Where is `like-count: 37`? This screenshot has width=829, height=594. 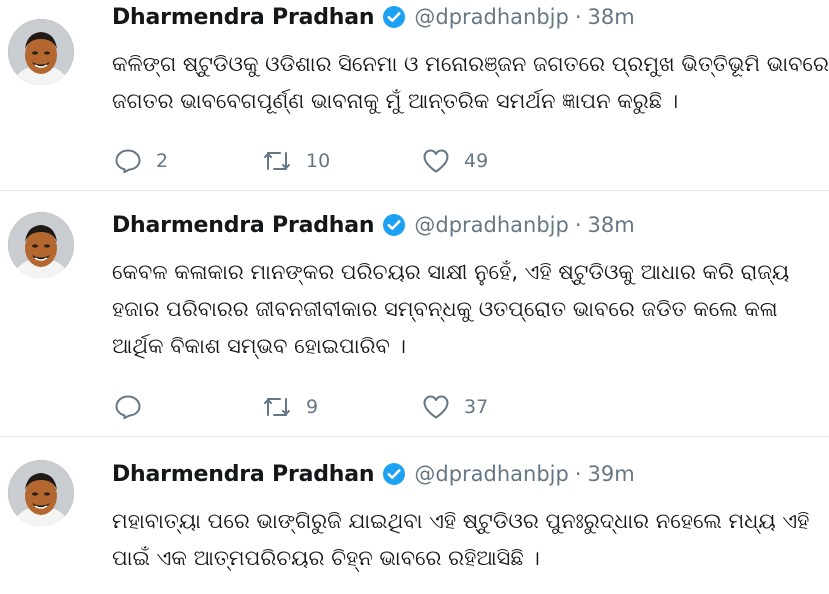 like-count: 37 is located at coordinates (476, 407).